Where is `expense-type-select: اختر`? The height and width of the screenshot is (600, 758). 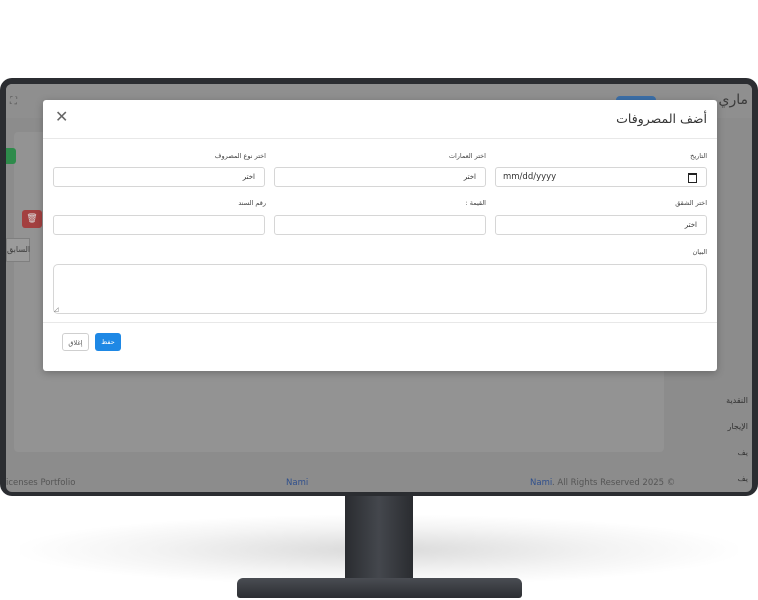
expense-type-select: اختر is located at coordinates (159, 177).